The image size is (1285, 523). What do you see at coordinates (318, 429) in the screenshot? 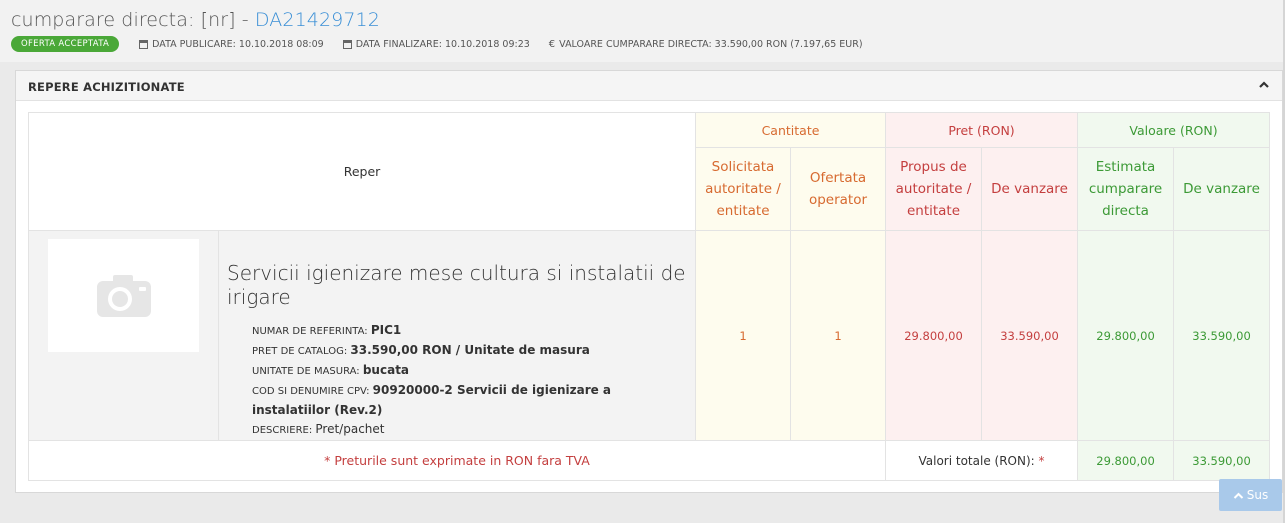
I see `item-description: DESCRIERE: Pret/pachet` at bounding box center [318, 429].